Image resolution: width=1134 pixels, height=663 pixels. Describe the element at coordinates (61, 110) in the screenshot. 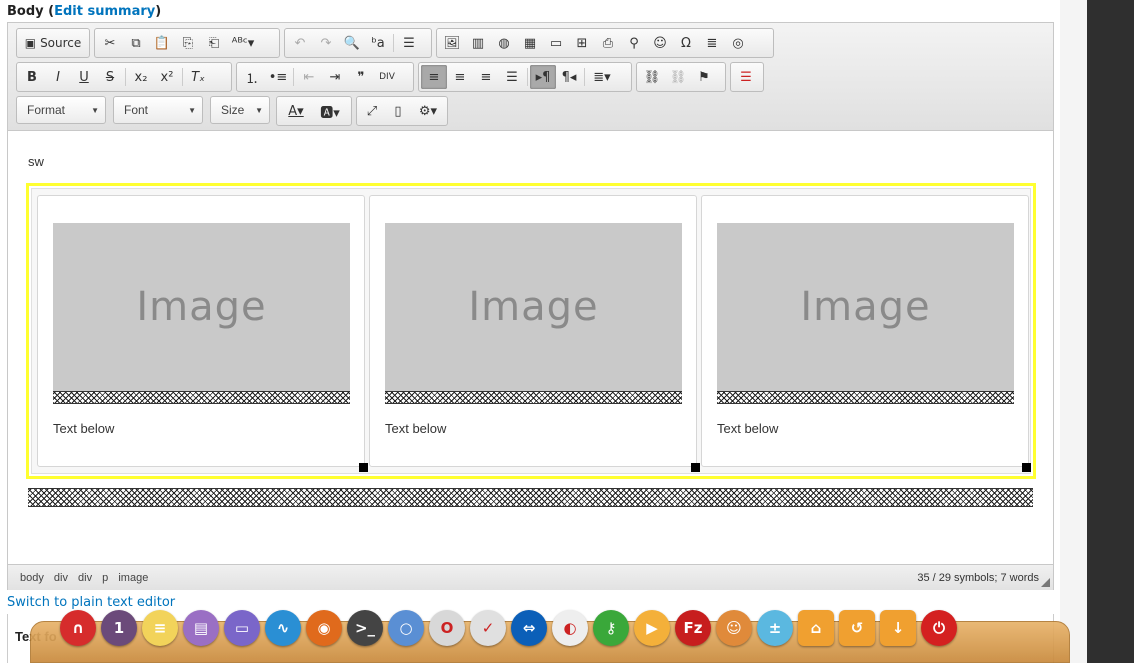

I see `format-dropdown: Format ▼` at that location.